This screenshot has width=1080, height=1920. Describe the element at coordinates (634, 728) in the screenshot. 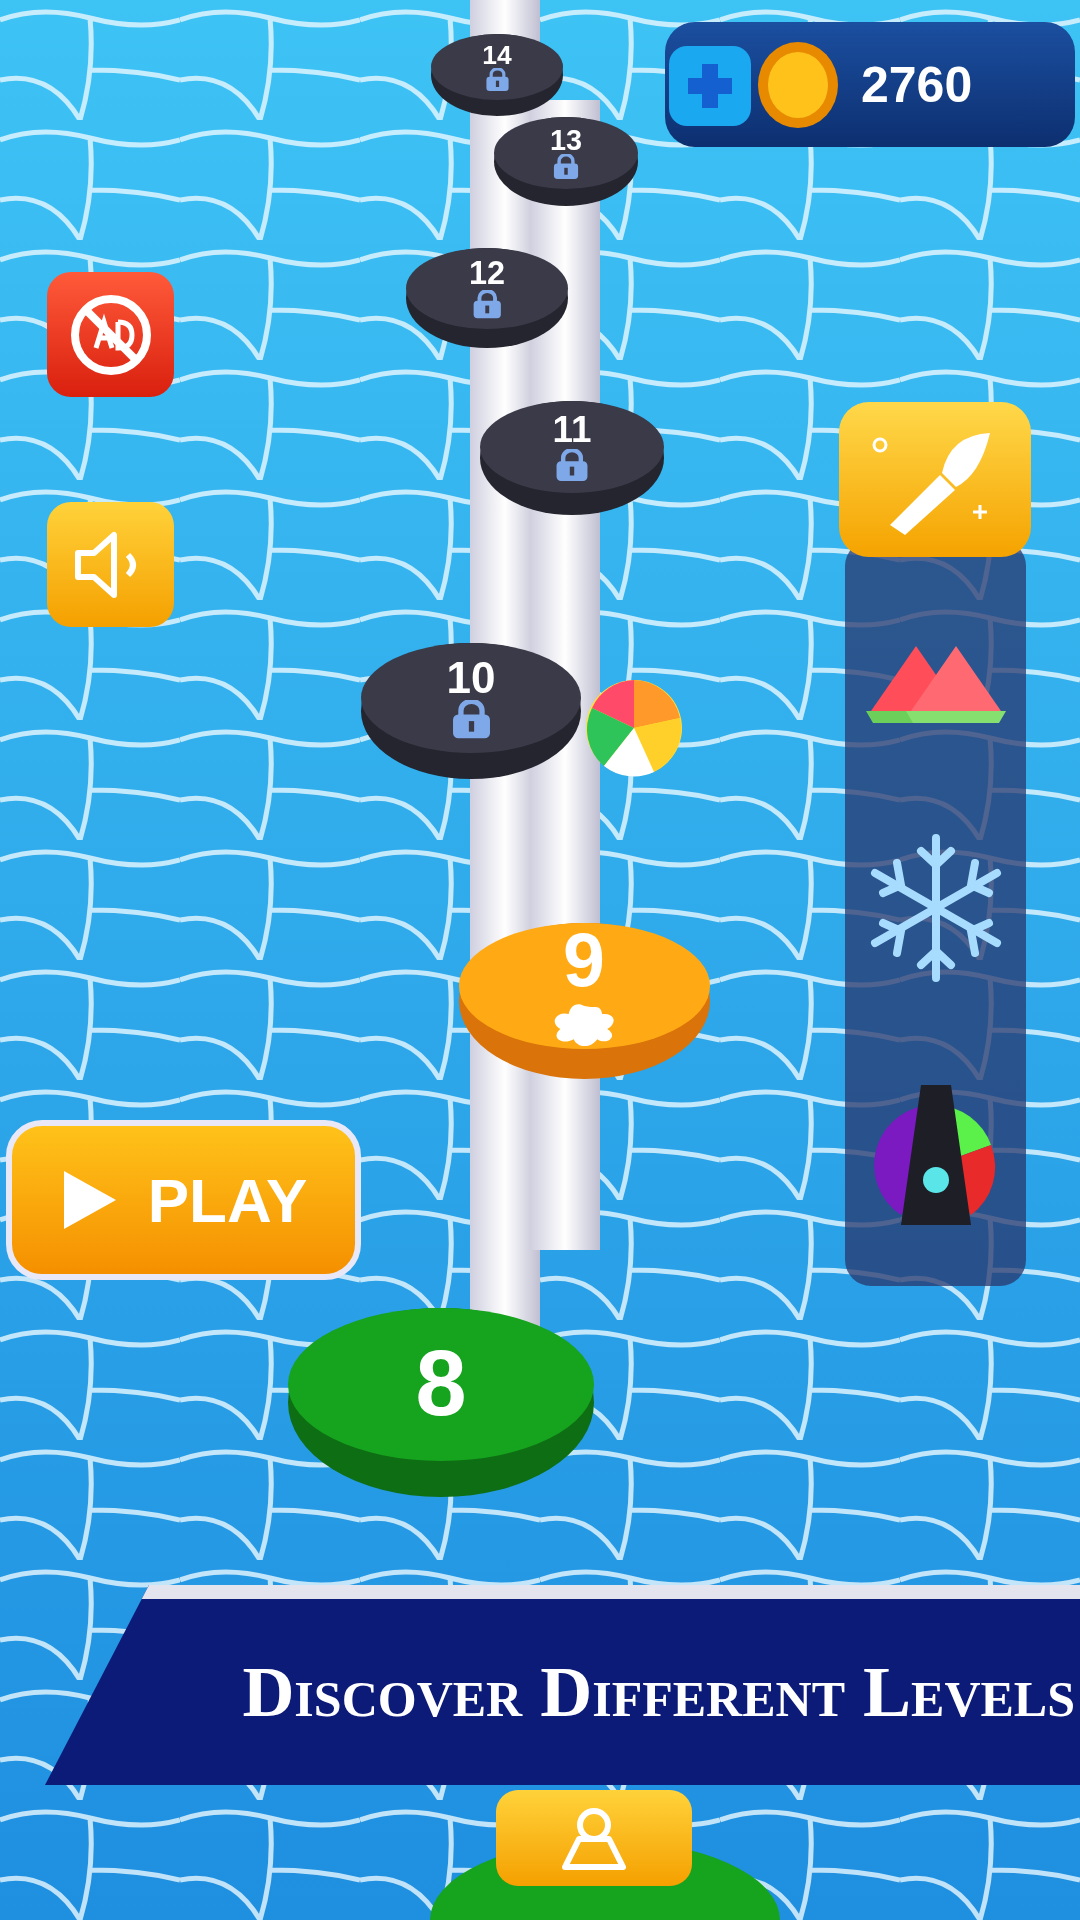

I see `beach-ball-icon` at that location.